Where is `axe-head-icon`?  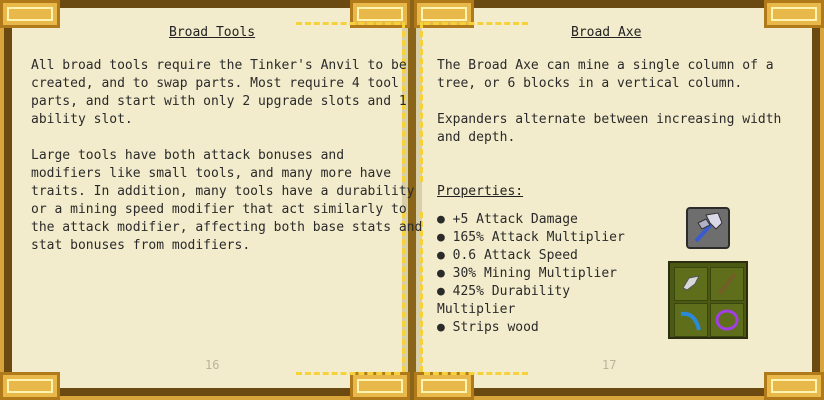 axe-head-icon is located at coordinates (691, 283).